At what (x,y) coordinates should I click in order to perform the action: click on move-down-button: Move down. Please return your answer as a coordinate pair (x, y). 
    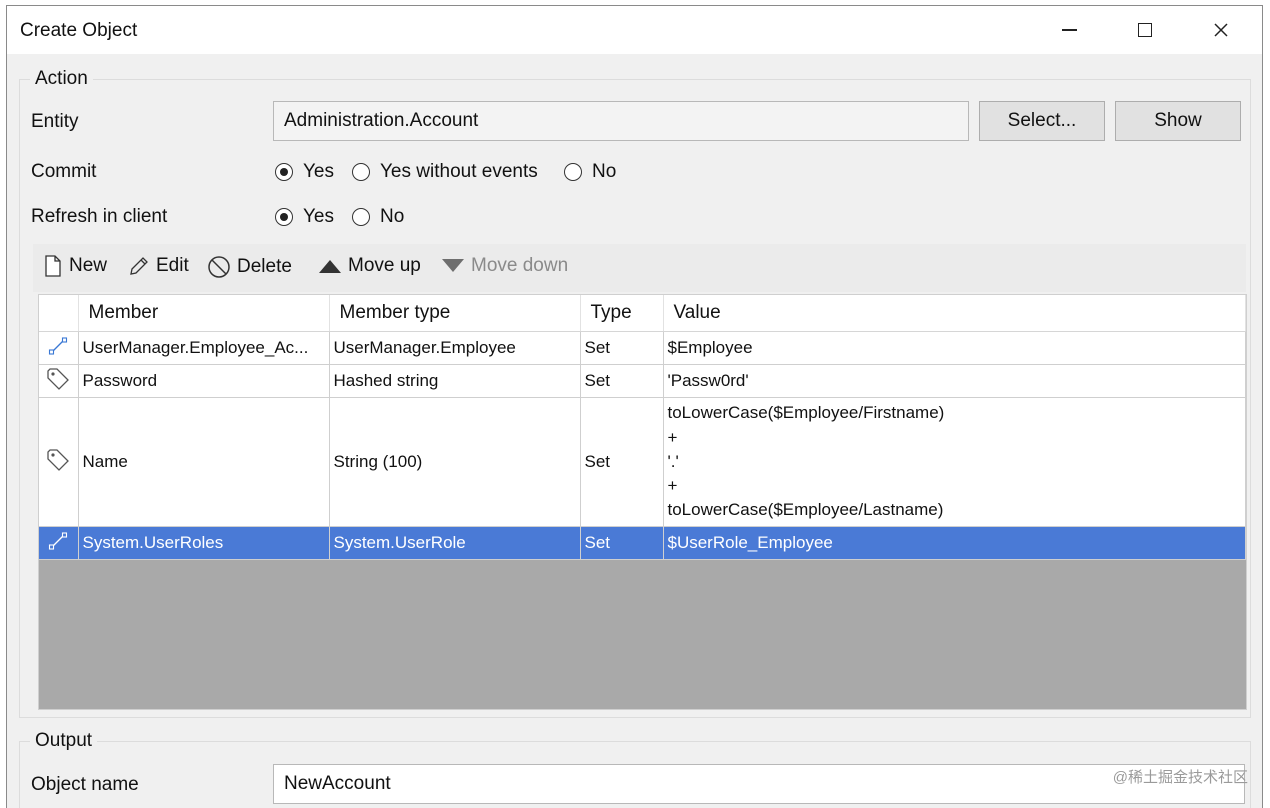
    Looking at the image, I should click on (504, 266).